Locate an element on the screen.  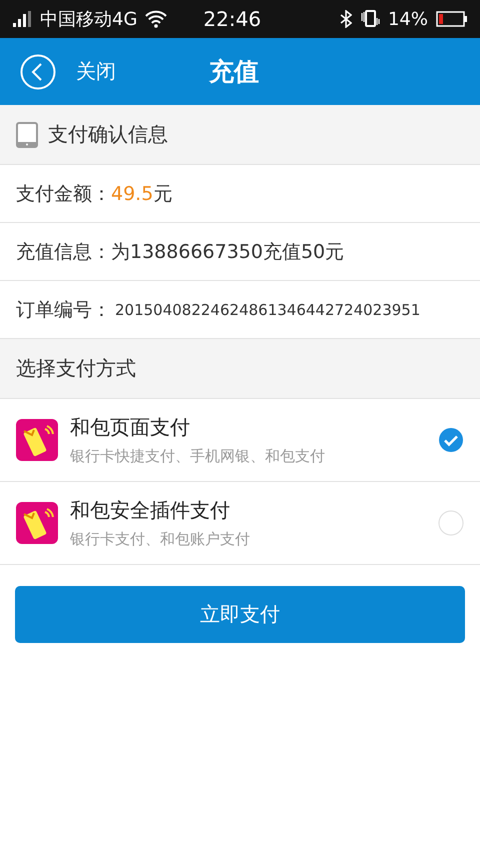
page-title: 充值 is located at coordinates (234, 71).